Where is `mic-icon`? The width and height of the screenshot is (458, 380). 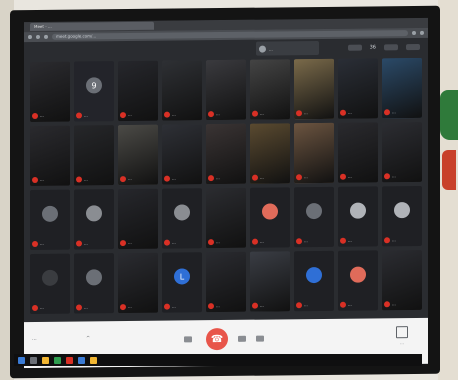 mic-icon is located at coordinates (188, 339).